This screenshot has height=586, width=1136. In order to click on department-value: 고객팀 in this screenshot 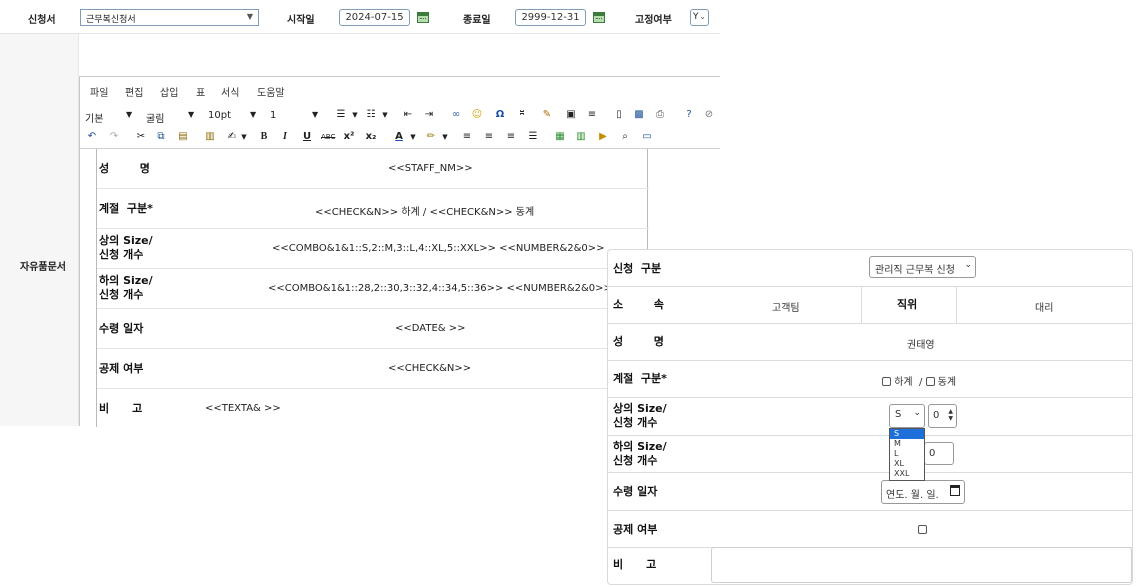, I will do `click(786, 308)`.